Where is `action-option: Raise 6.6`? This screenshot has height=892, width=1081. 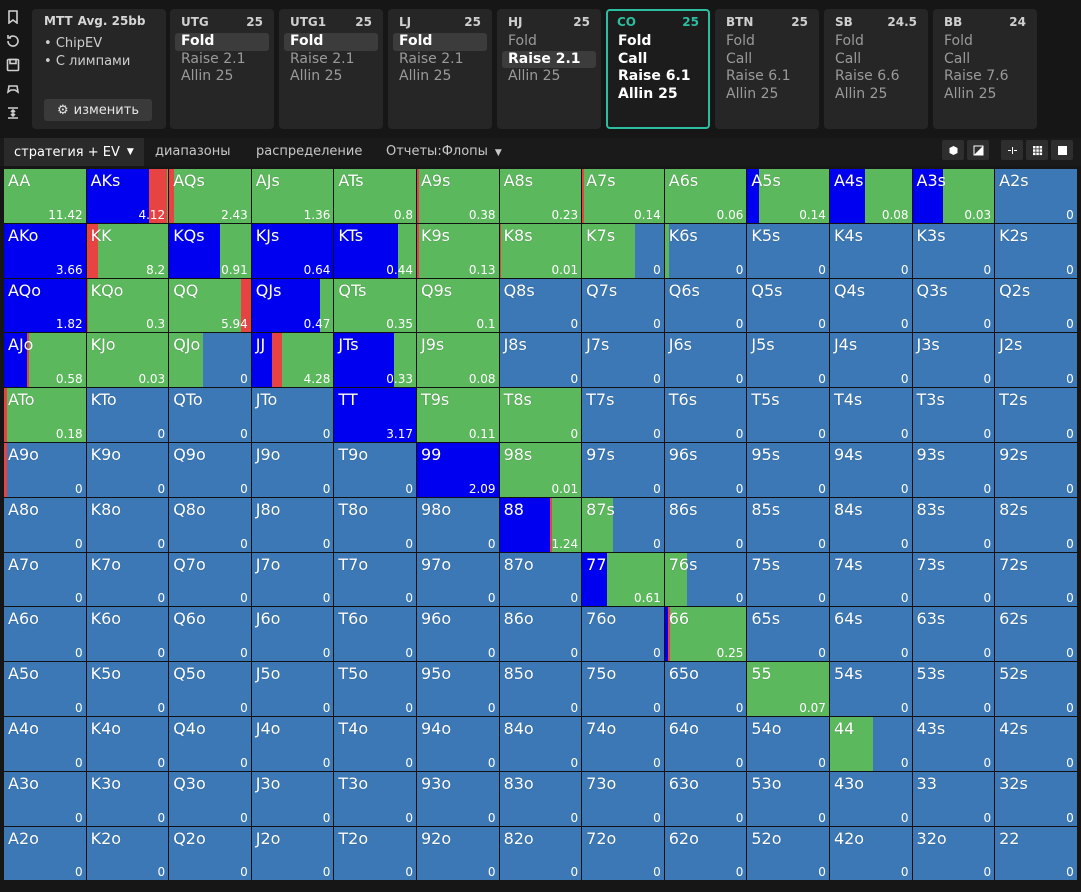 action-option: Raise 6.6 is located at coordinates (876, 77).